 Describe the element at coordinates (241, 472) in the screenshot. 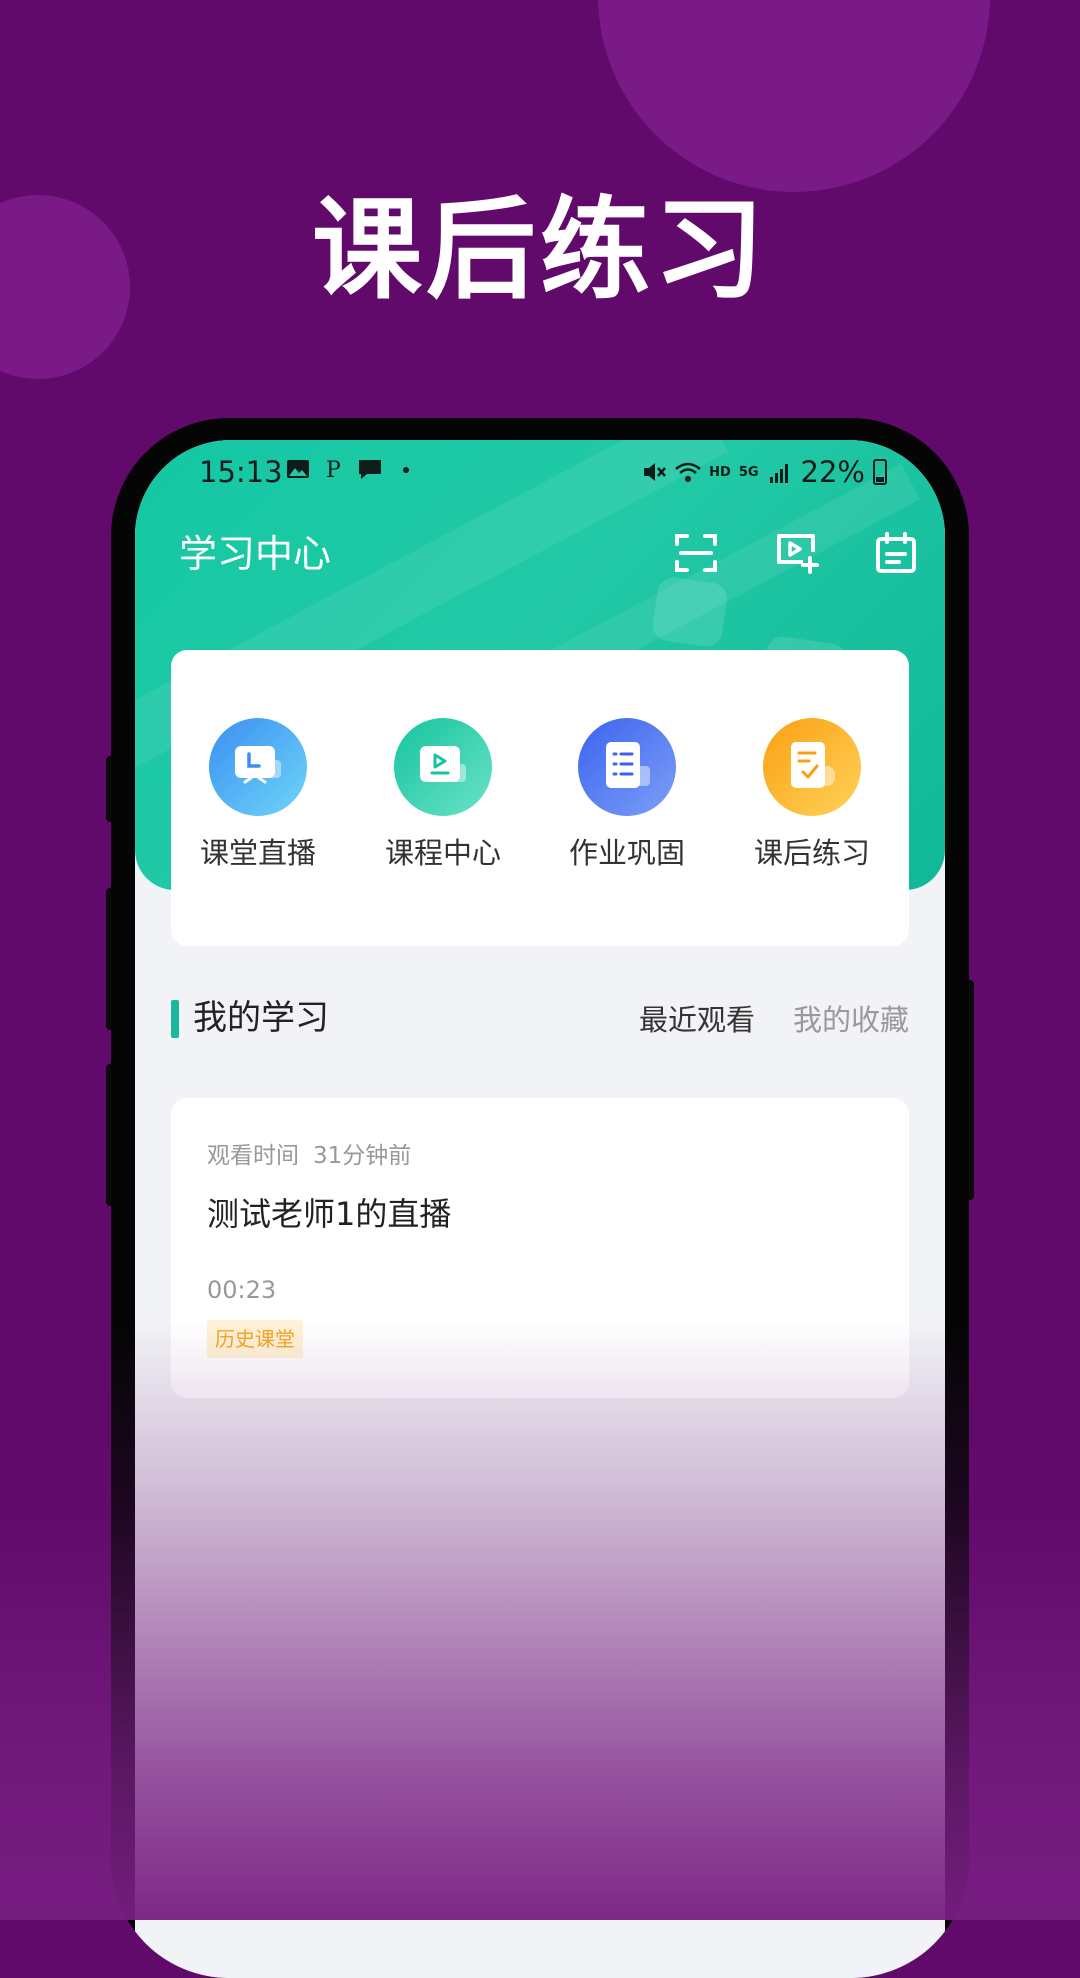

I see `status-time: 15:13` at that location.